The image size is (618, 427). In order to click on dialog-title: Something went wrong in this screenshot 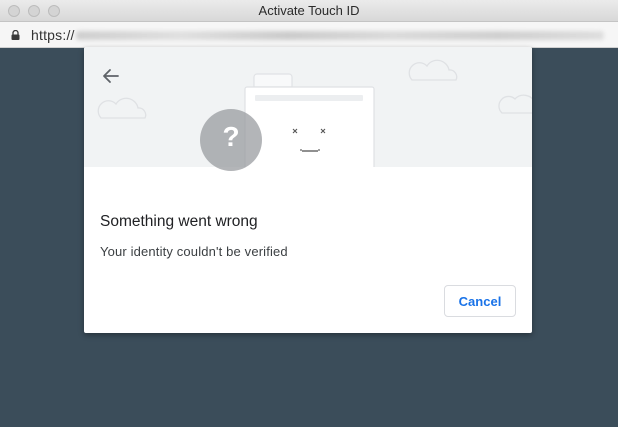, I will do `click(179, 221)`.